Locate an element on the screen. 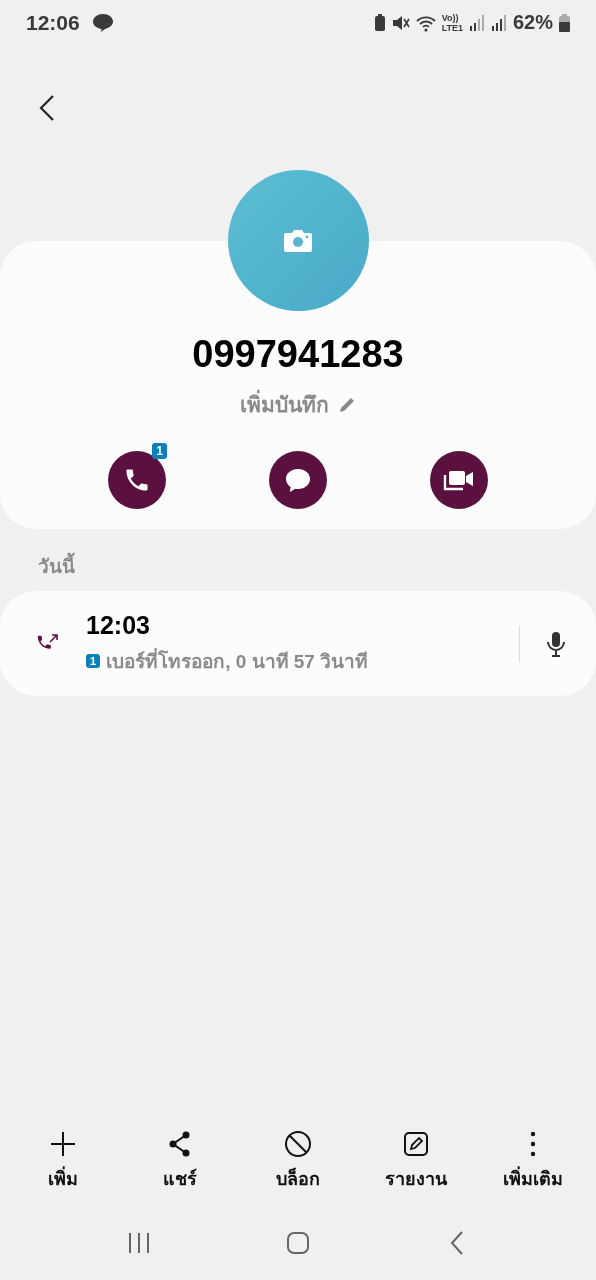 This screenshot has width=596, height=1280. mute-icon is located at coordinates (400, 22).